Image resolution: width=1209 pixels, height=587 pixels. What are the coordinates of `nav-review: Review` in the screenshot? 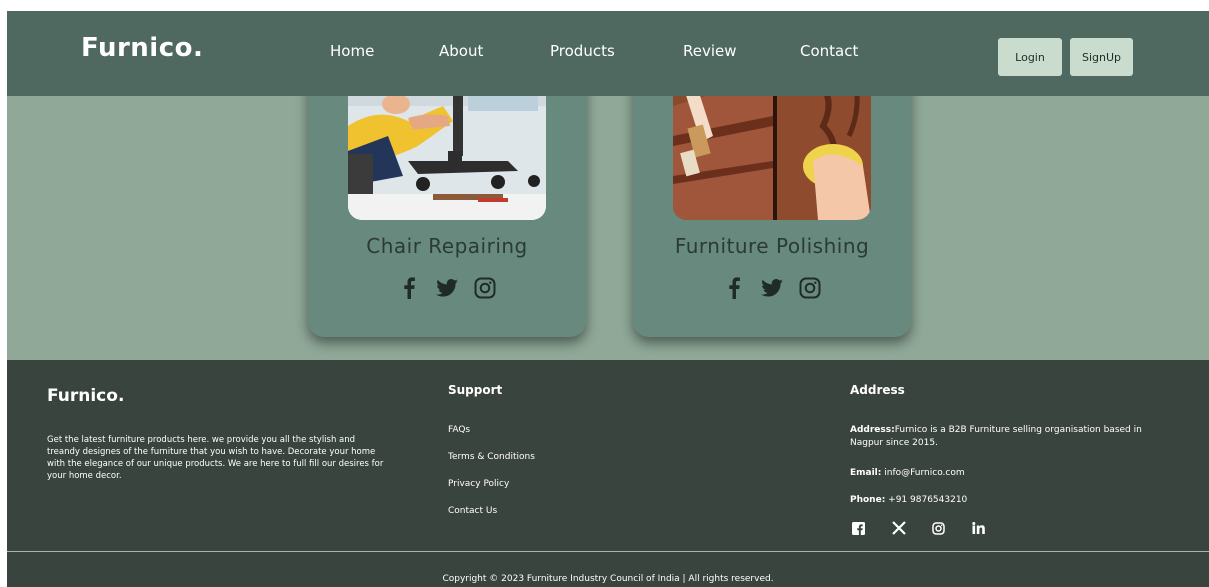 It's located at (710, 51).